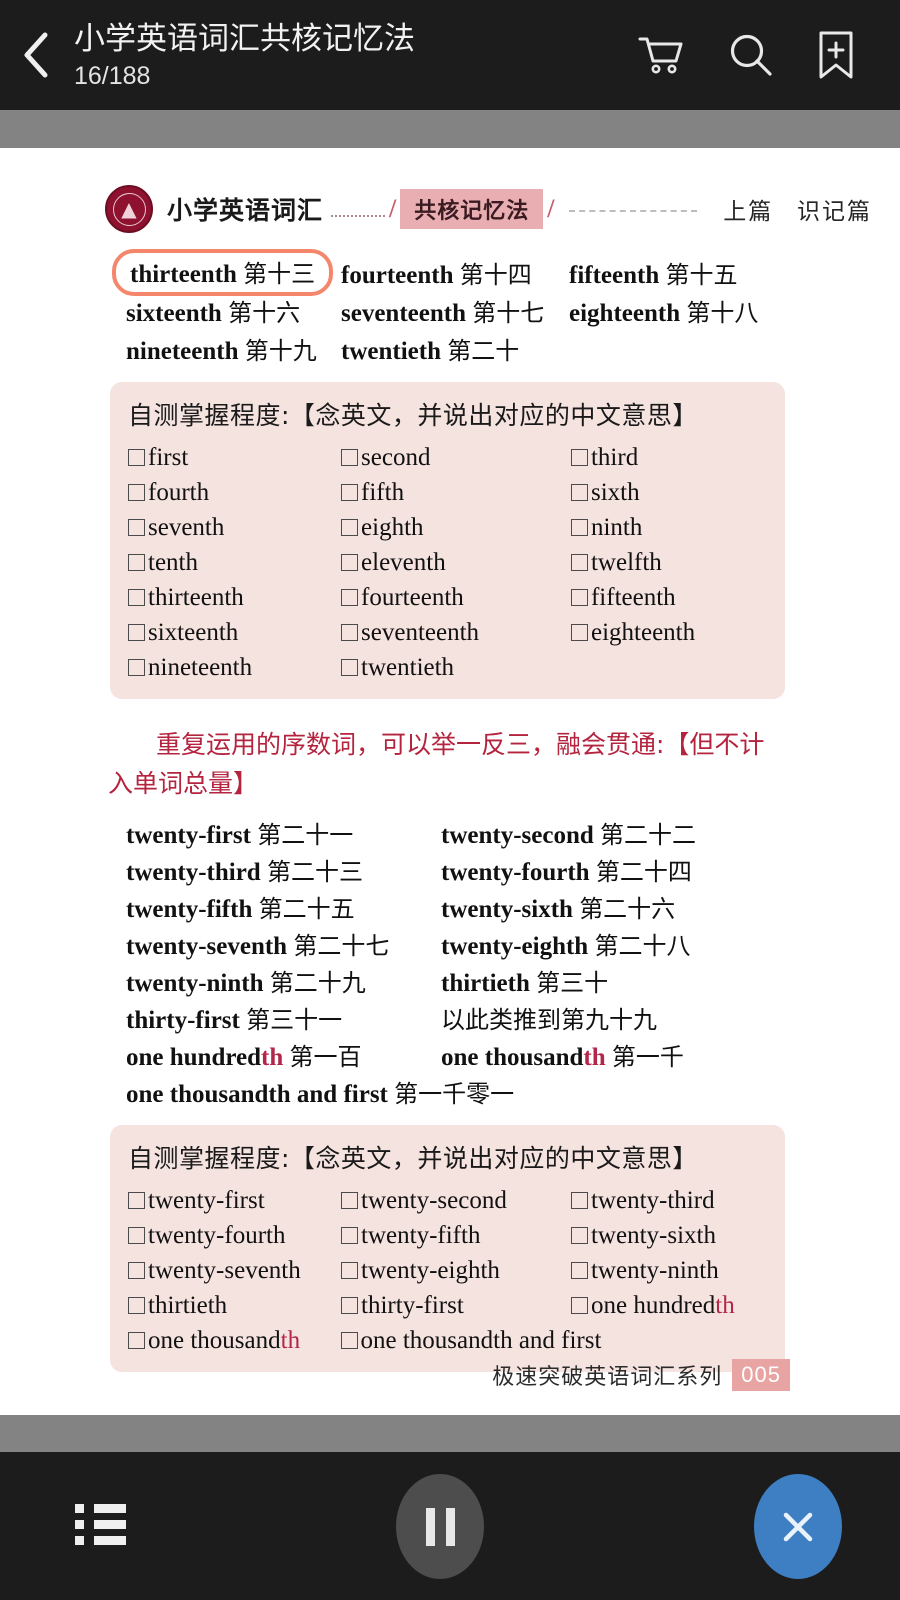 Image resolution: width=900 pixels, height=1600 pixels. Describe the element at coordinates (455, 310) in the screenshot. I see `word-entry: seventeenth 第十七` at that location.